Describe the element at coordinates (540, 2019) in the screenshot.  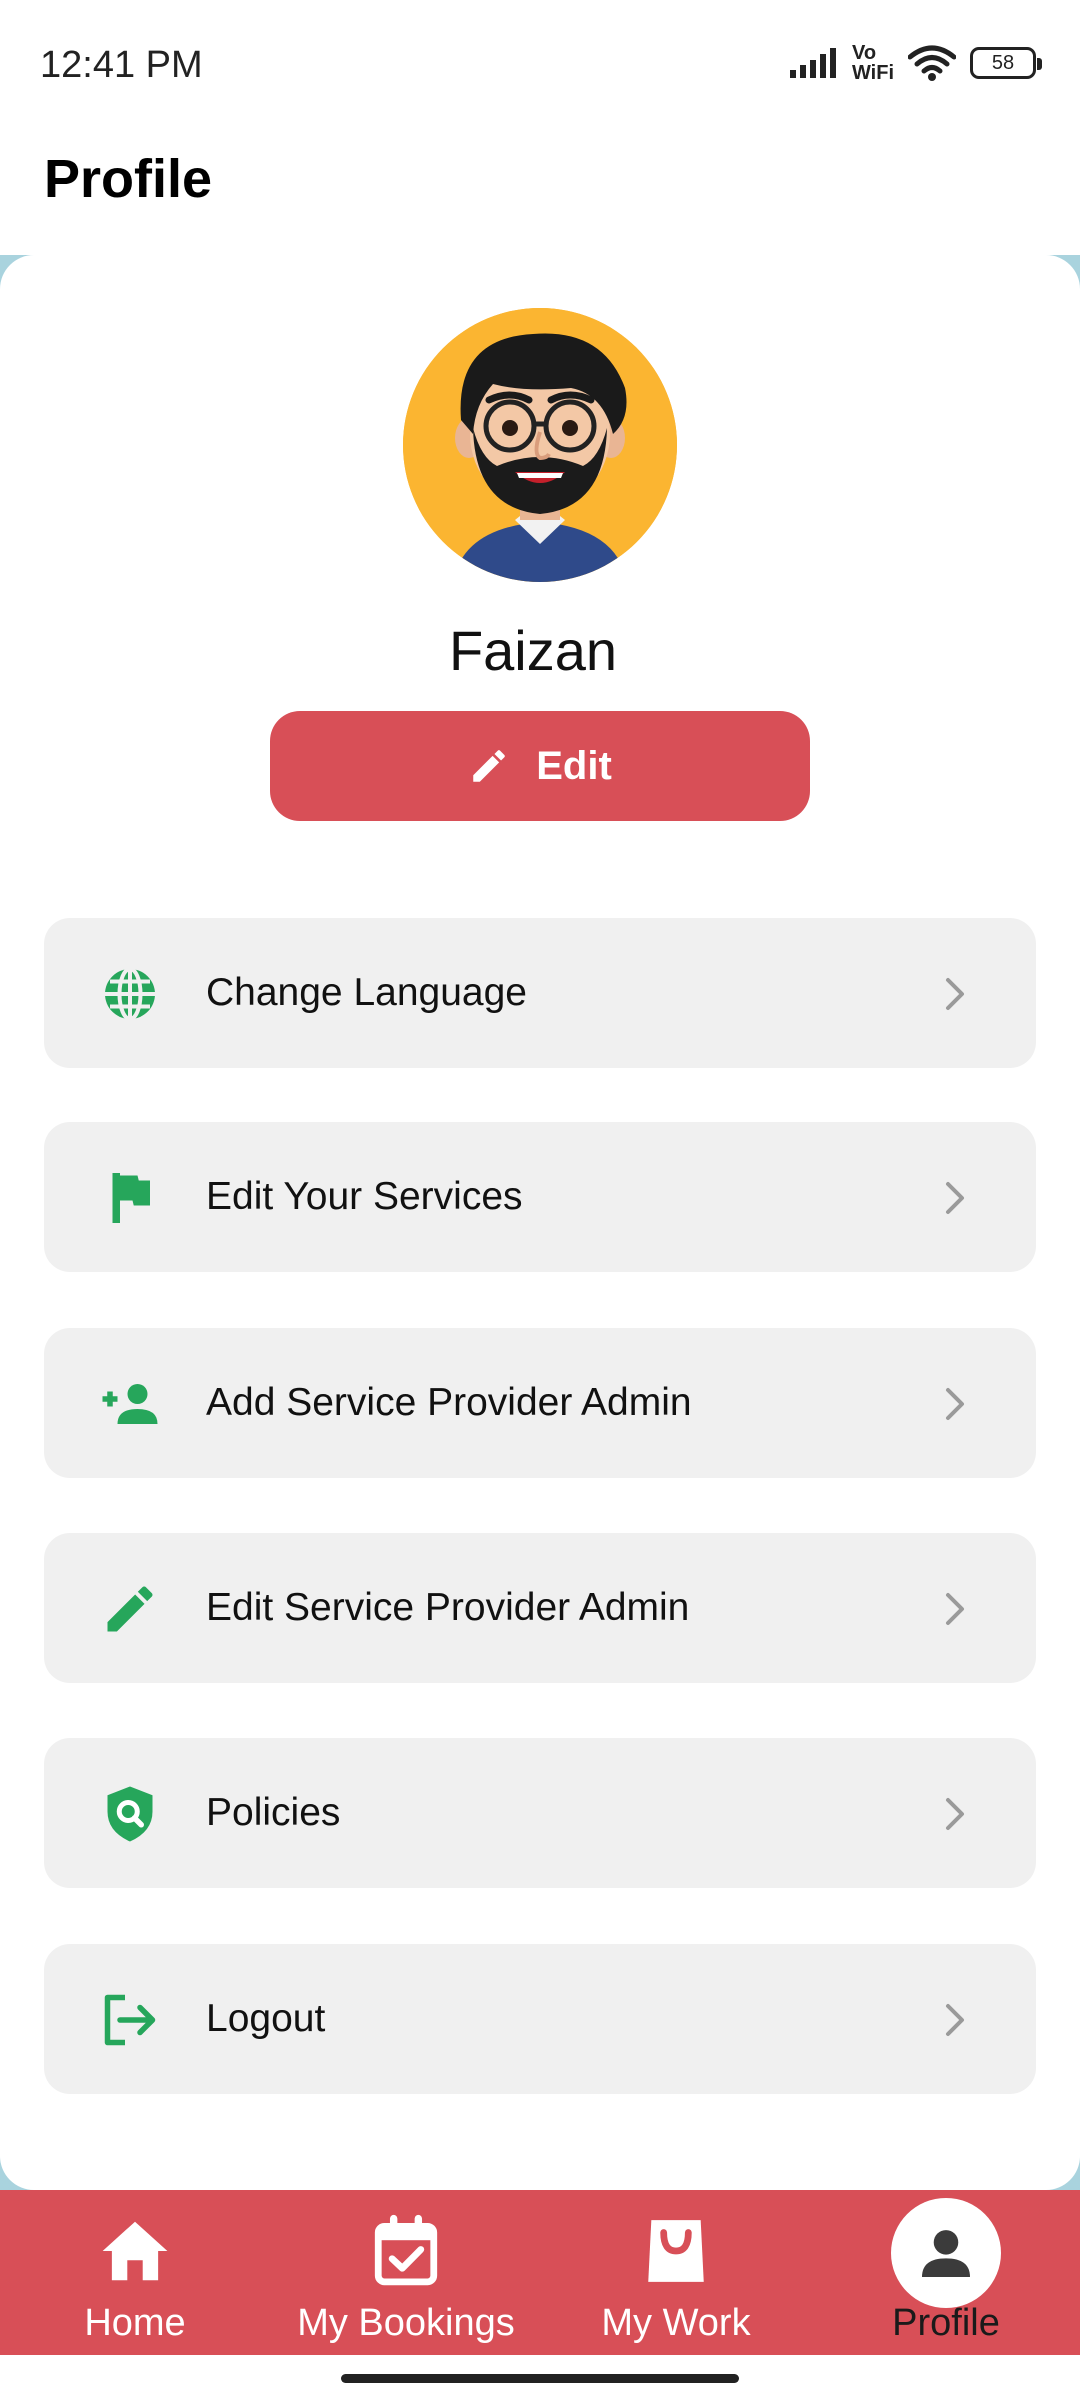
I see `menu-item-logout: Logout` at that location.